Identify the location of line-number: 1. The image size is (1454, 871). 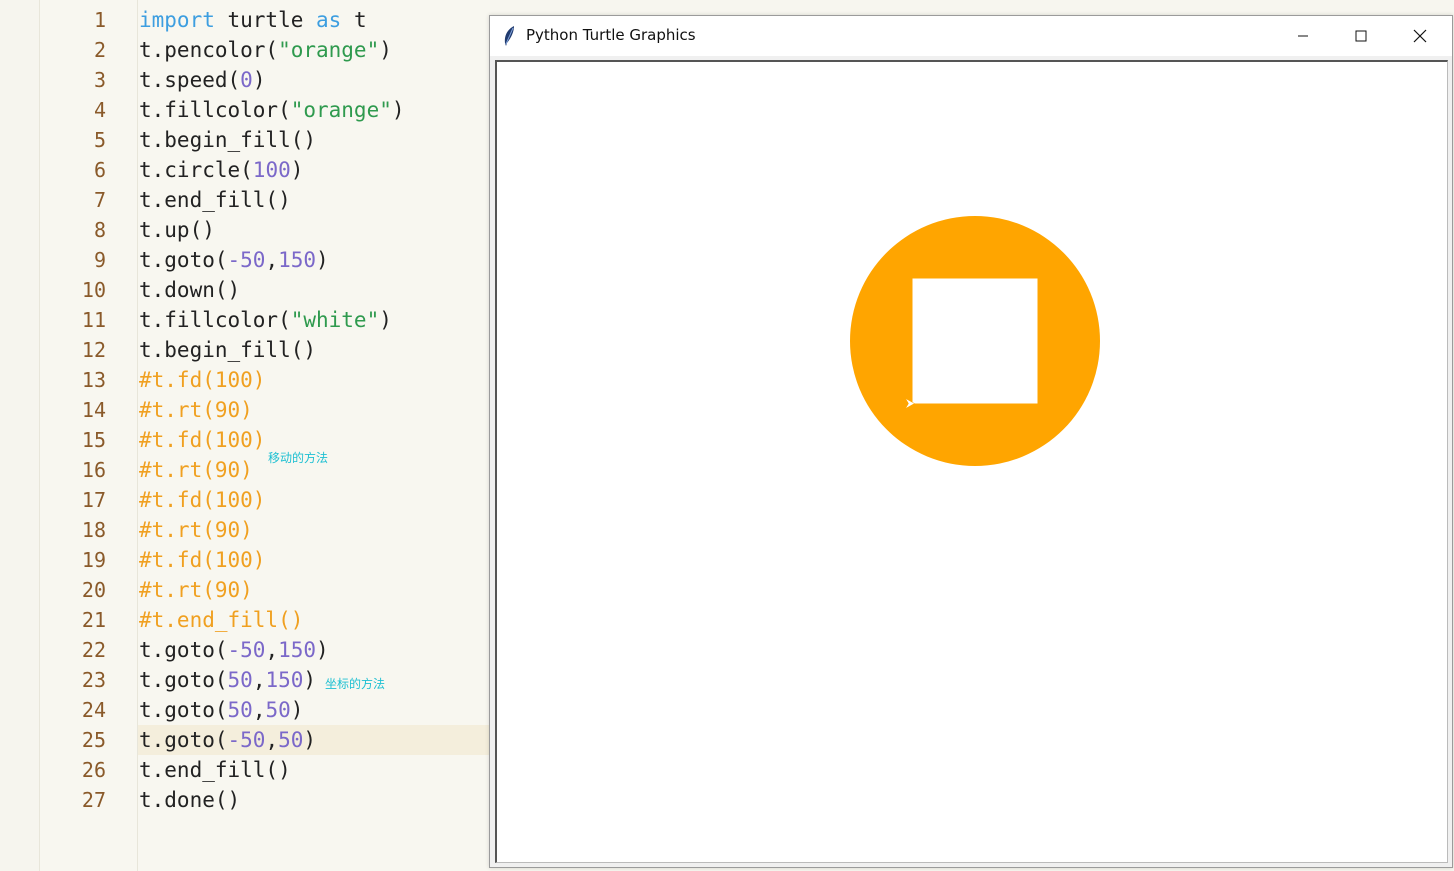
(99, 20).